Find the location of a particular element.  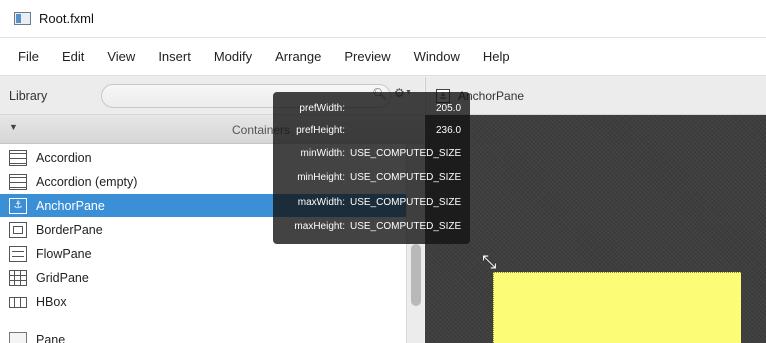

list-item-label: Accordion is located at coordinates (64, 157).